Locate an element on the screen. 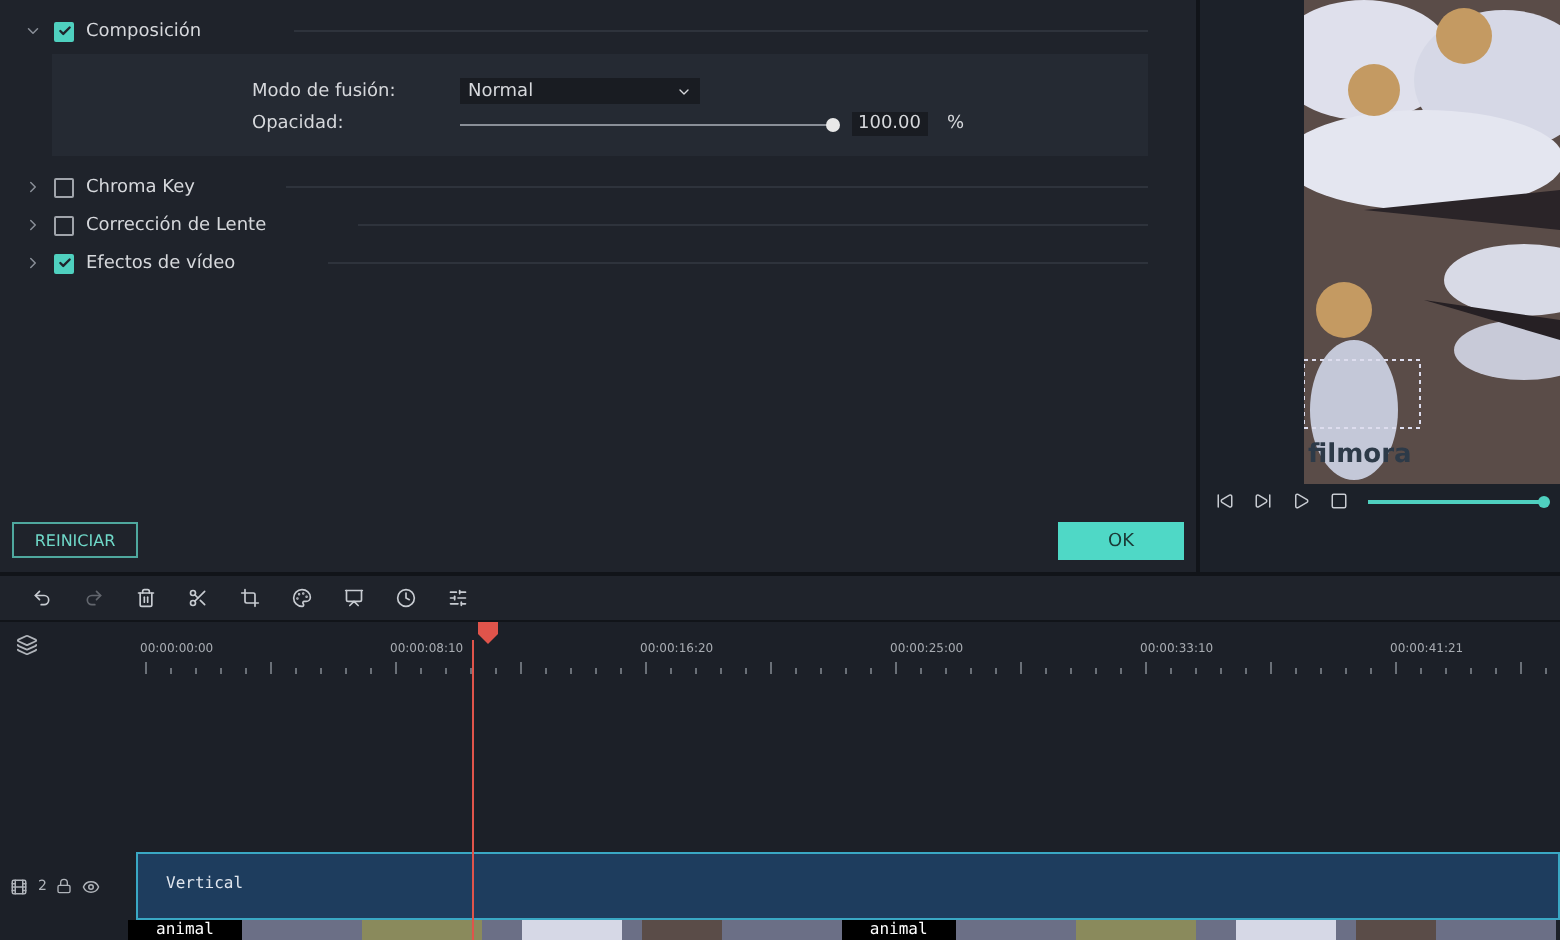 Image resolution: width=1560 pixels, height=940 pixels. previous-frame-icon is located at coordinates (1225, 501).